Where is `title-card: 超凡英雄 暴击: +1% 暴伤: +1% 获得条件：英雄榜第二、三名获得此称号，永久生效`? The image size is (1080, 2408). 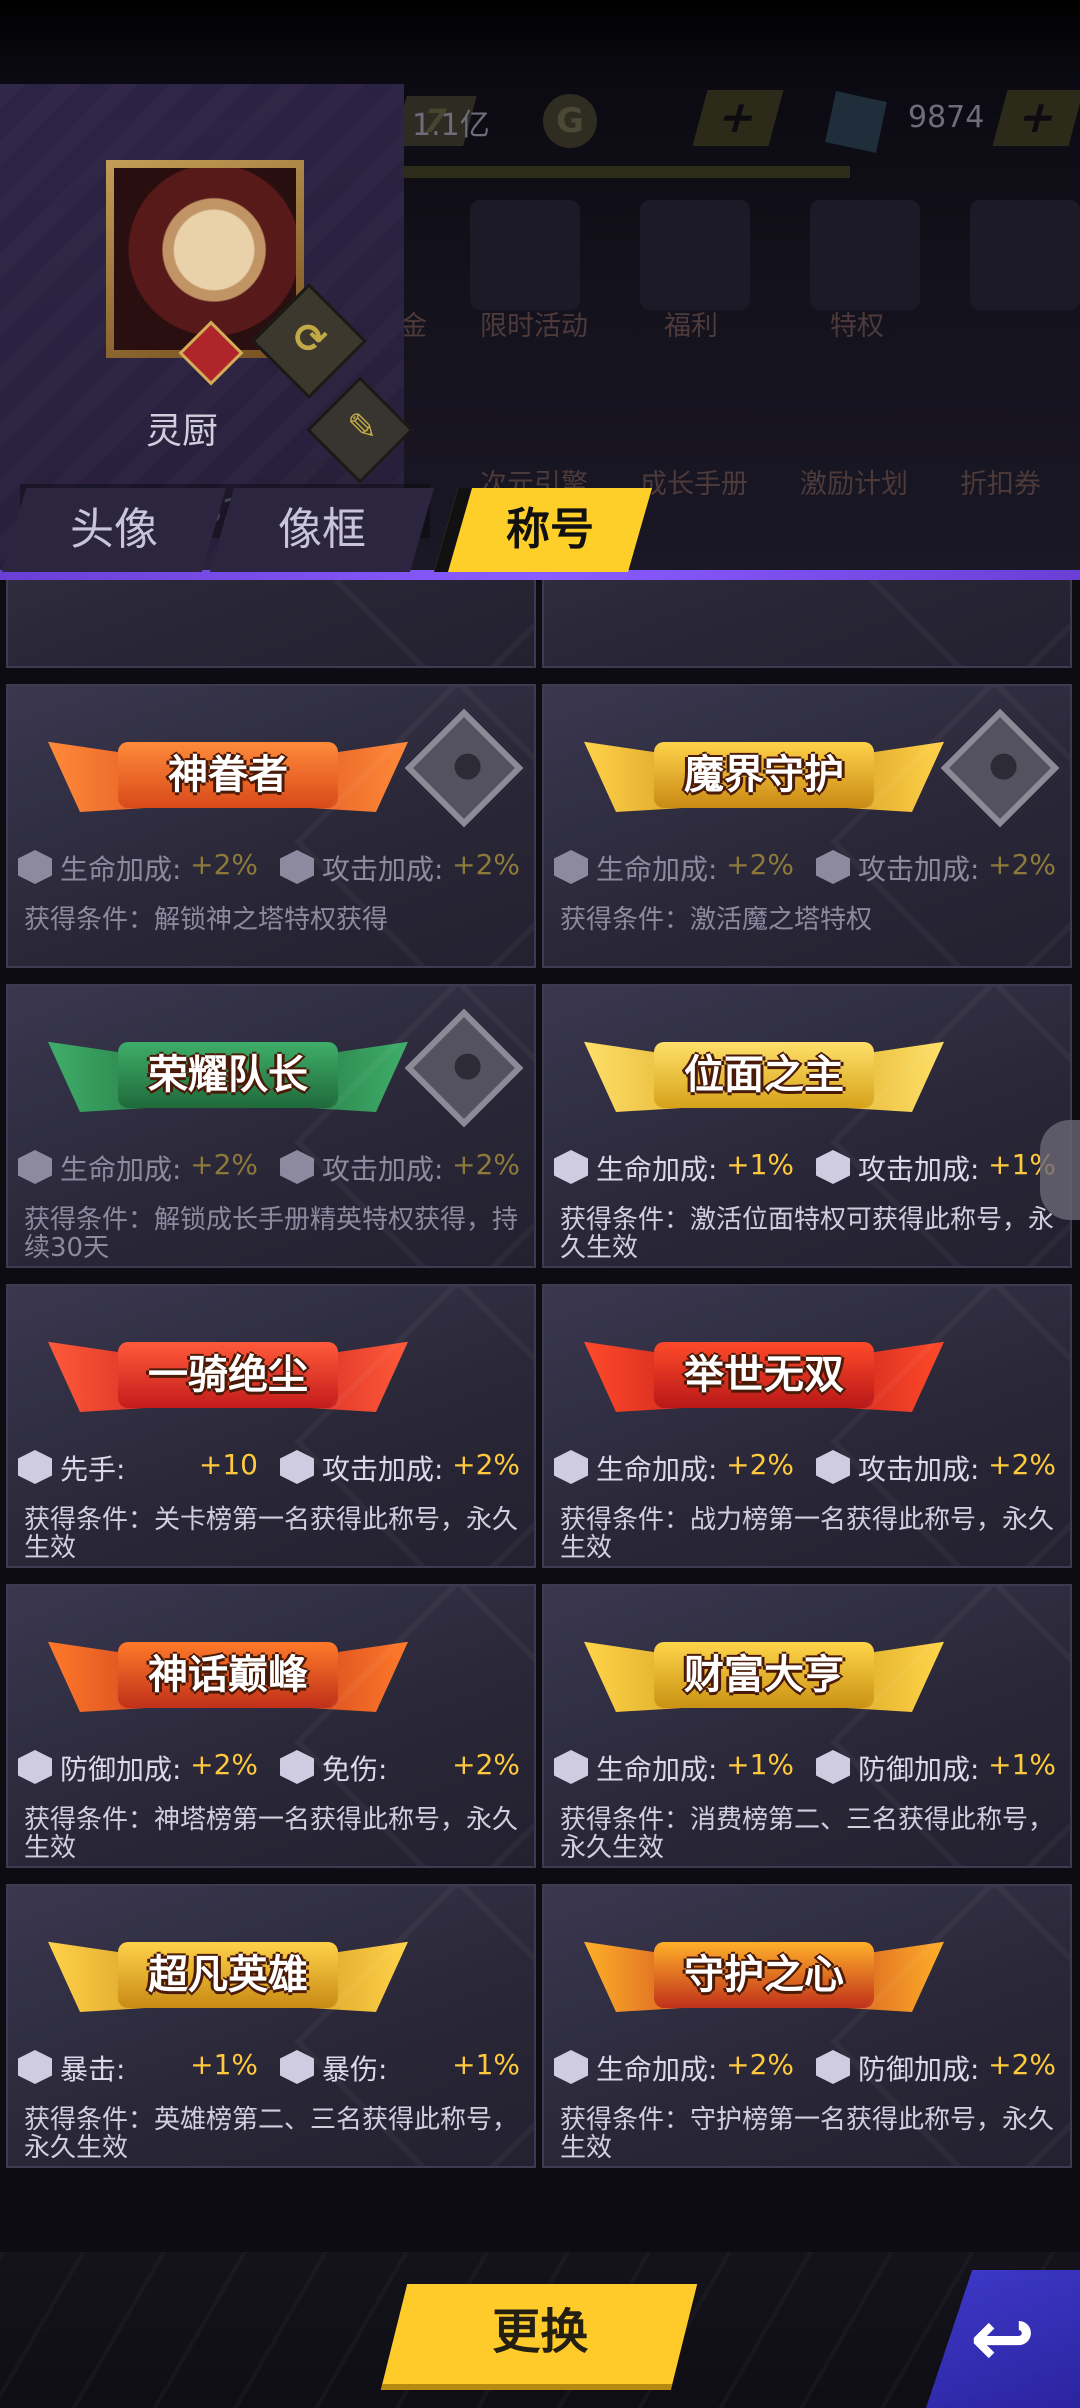 title-card: 超凡英雄 暴击: +1% 暴伤: +1% 获得条件：英雄榜第二、三名获得此称号，永久生效 is located at coordinates (271, 2026).